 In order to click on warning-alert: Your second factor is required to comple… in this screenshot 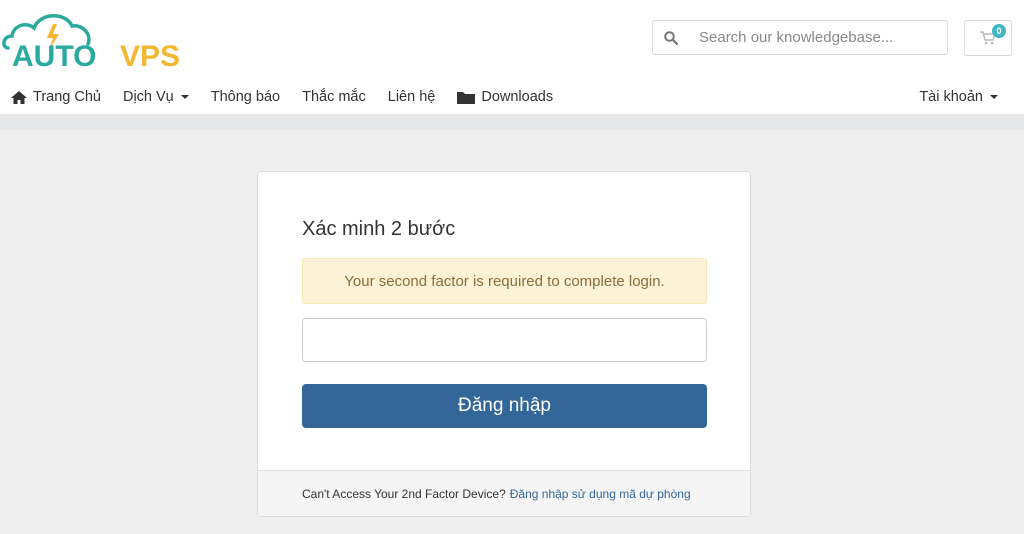, I will do `click(504, 281)`.